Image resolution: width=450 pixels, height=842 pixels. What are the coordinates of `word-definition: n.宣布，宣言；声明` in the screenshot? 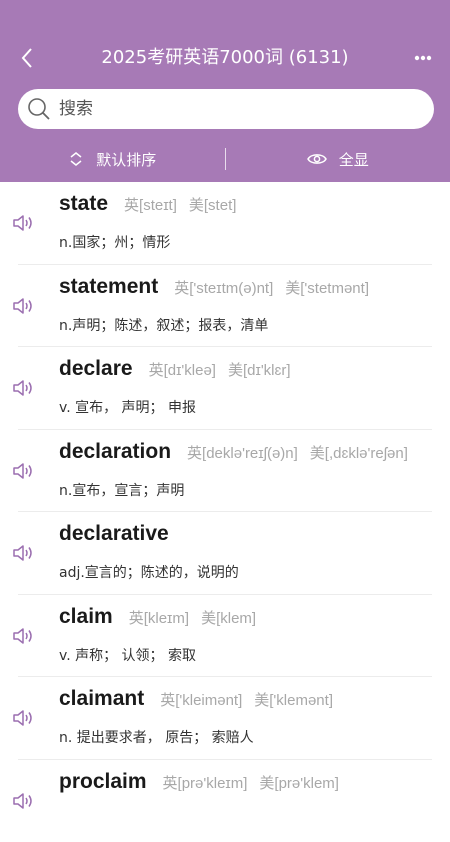 It's located at (121, 490).